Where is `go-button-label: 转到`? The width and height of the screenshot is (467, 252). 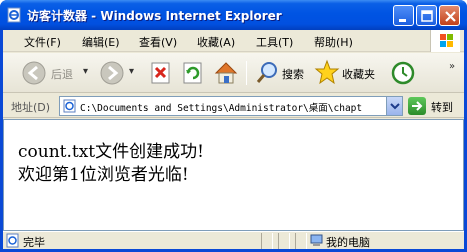
go-button-label: 转到 is located at coordinates (442, 107).